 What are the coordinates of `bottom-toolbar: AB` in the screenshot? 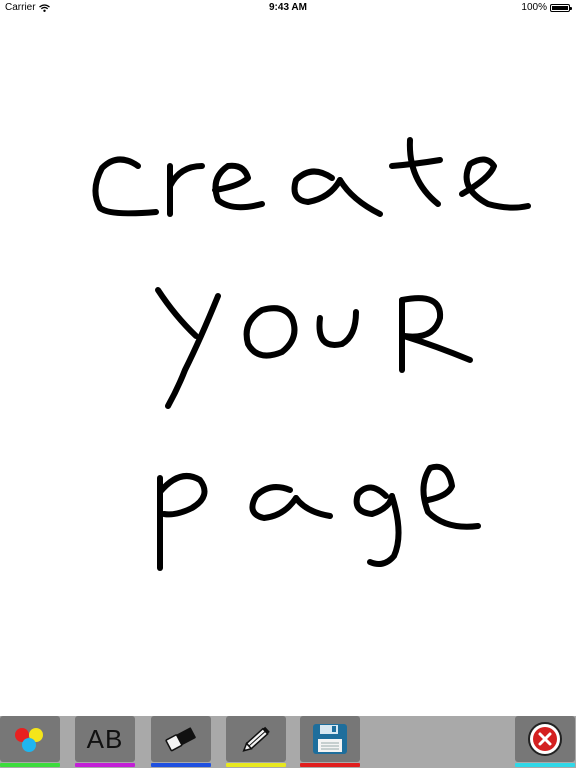 It's located at (288, 742).